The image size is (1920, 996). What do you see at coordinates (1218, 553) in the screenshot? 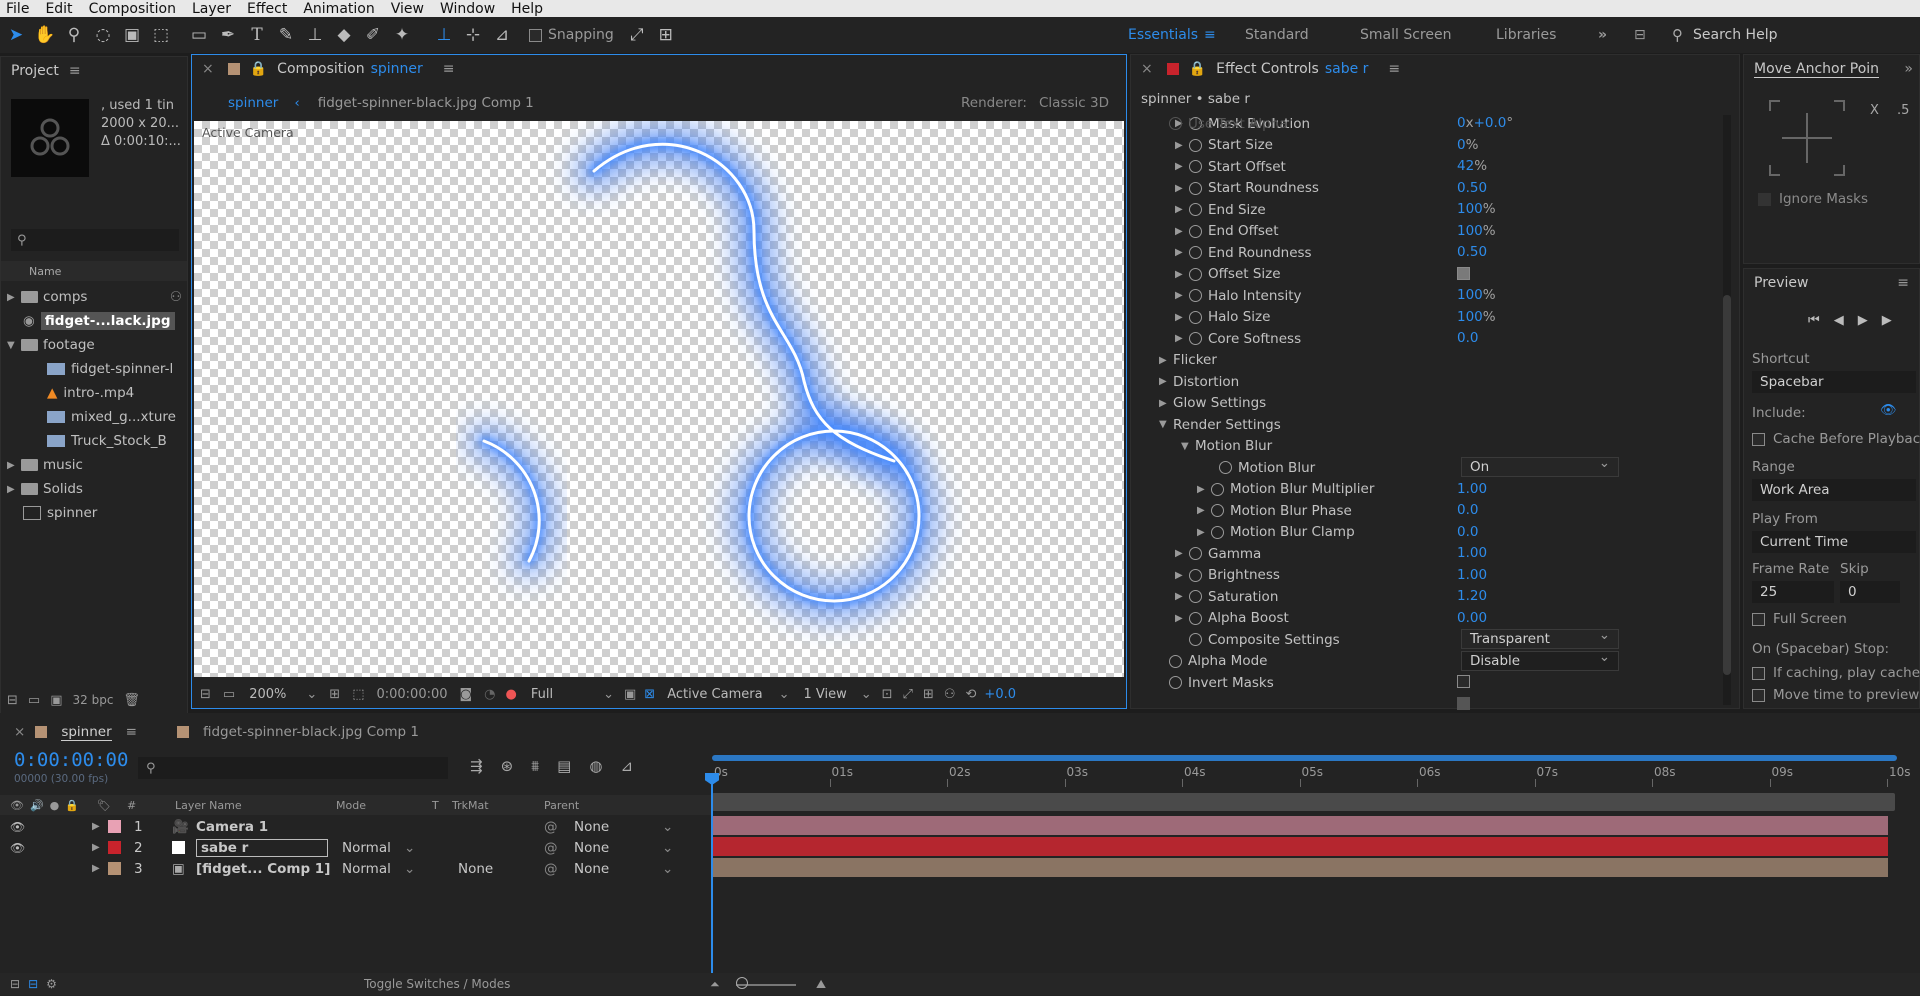
I see `property-row: ▶ Gamma` at bounding box center [1218, 553].